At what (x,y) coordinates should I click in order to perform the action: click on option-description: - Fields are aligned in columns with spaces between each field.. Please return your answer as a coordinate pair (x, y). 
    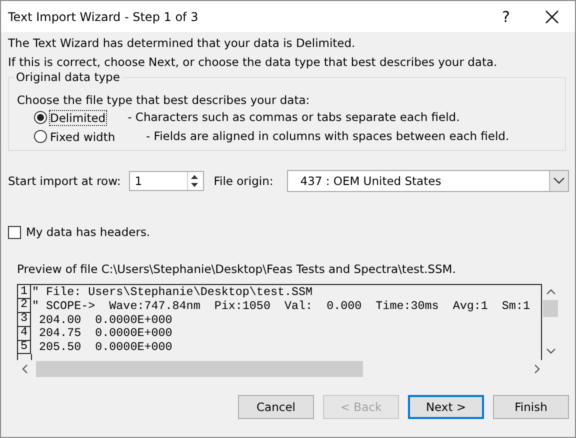
    Looking at the image, I should click on (328, 136).